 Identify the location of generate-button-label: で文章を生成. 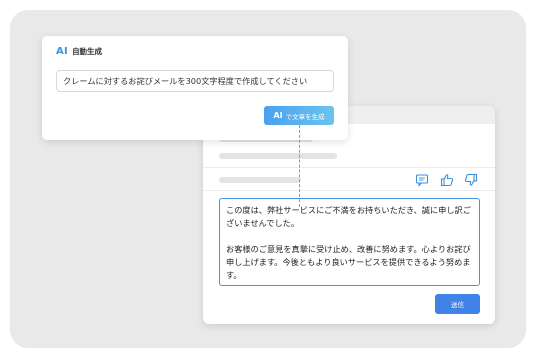
(305, 116).